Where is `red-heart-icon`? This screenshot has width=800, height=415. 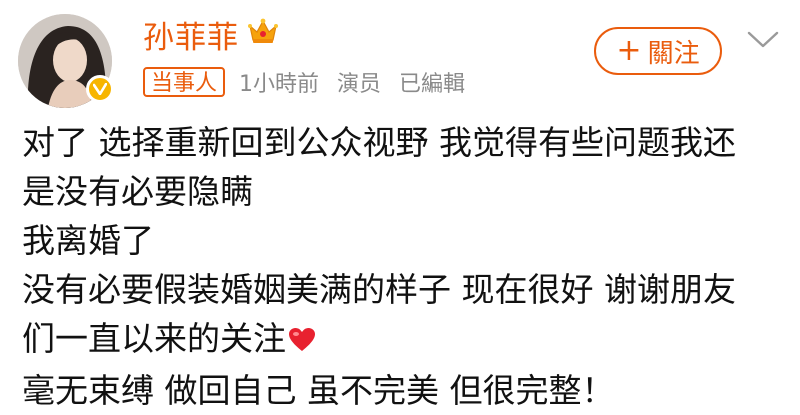 red-heart-icon is located at coordinates (302, 341).